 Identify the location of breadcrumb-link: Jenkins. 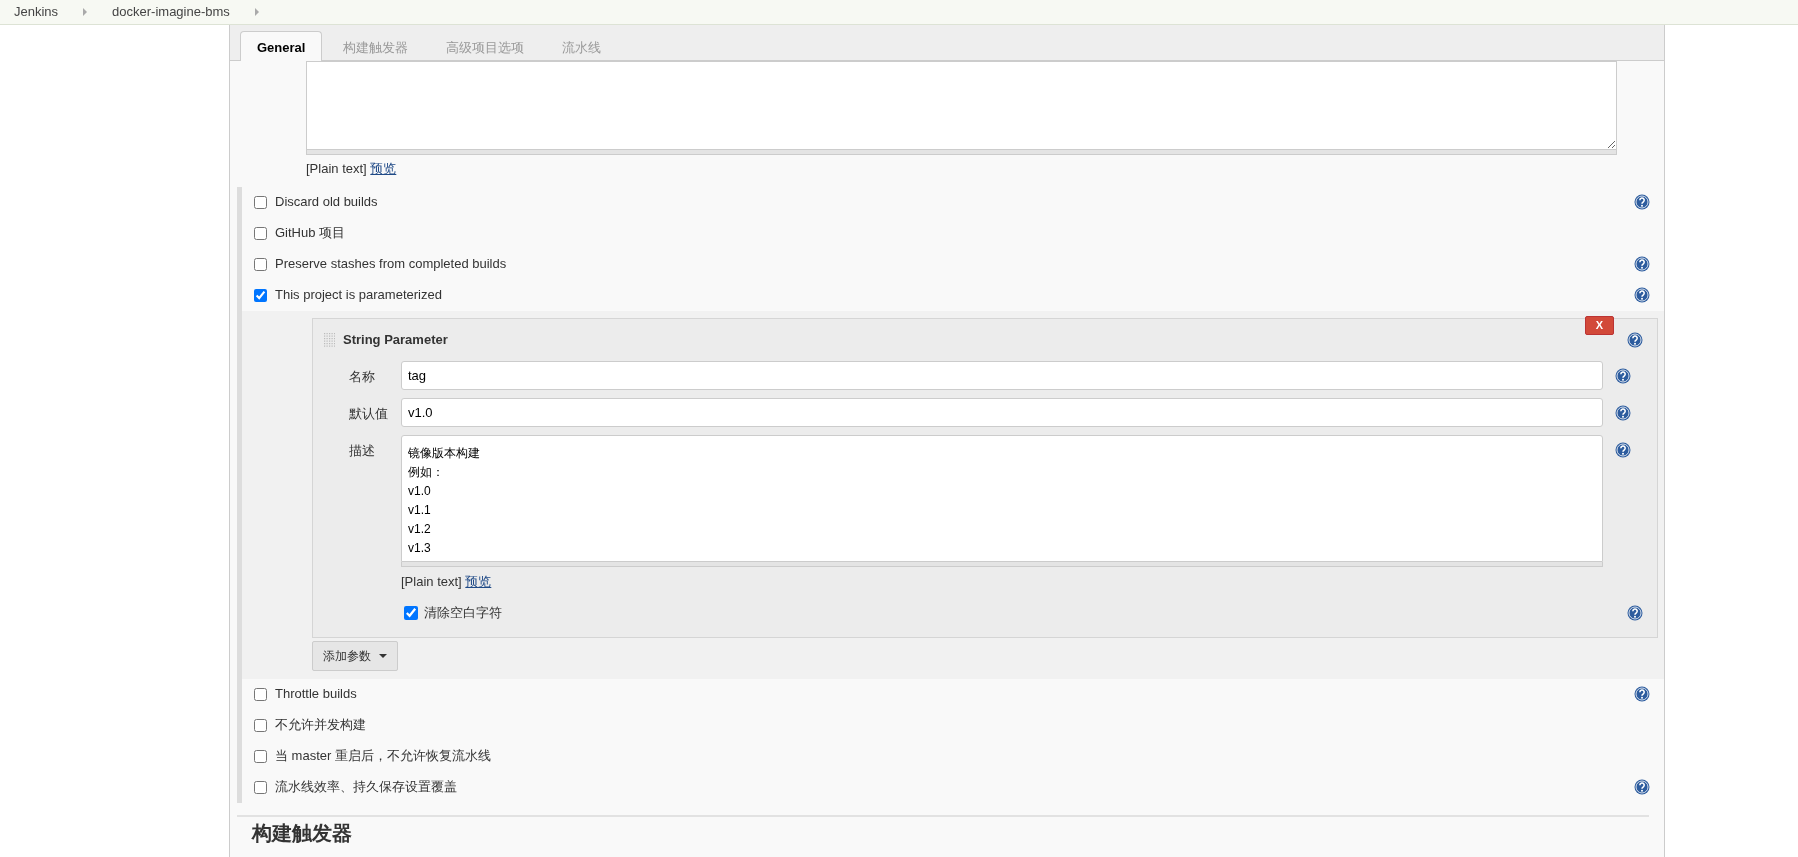
(36, 12).